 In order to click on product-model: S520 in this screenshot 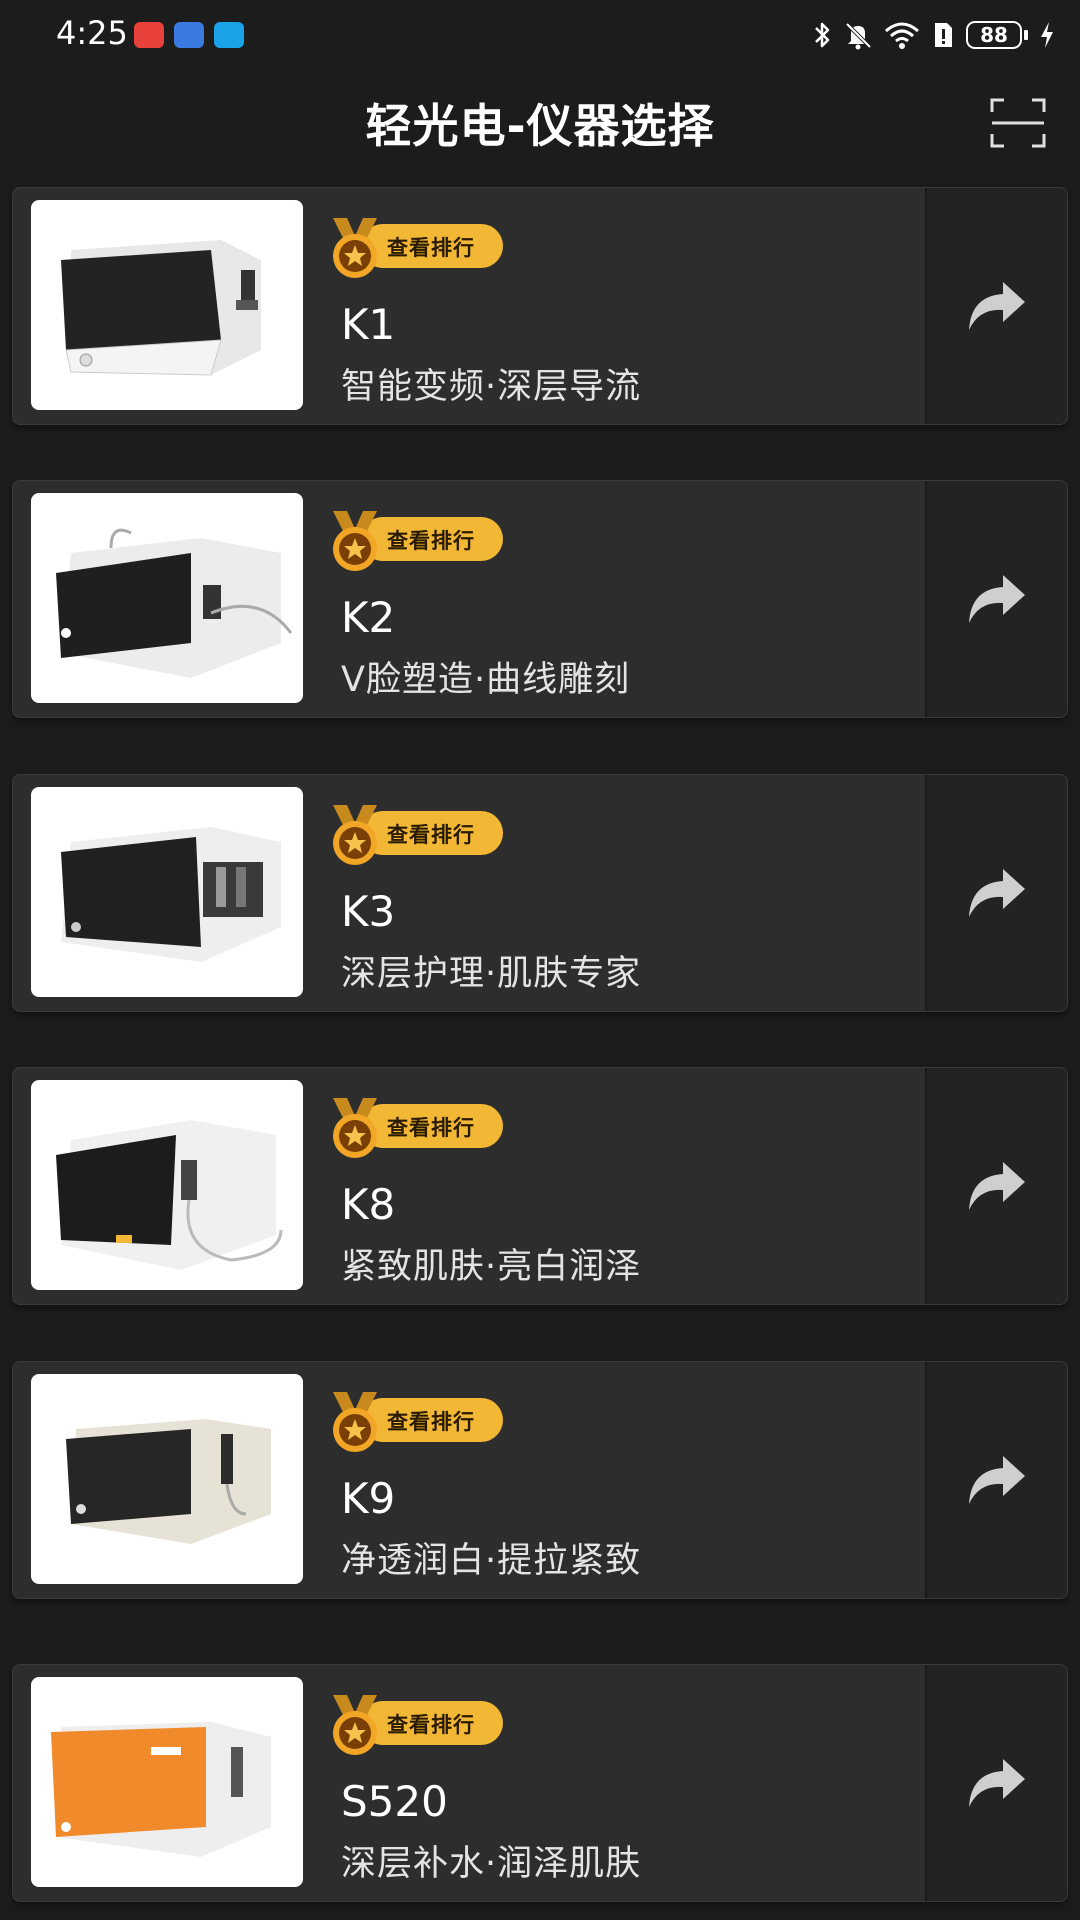, I will do `click(394, 1801)`.